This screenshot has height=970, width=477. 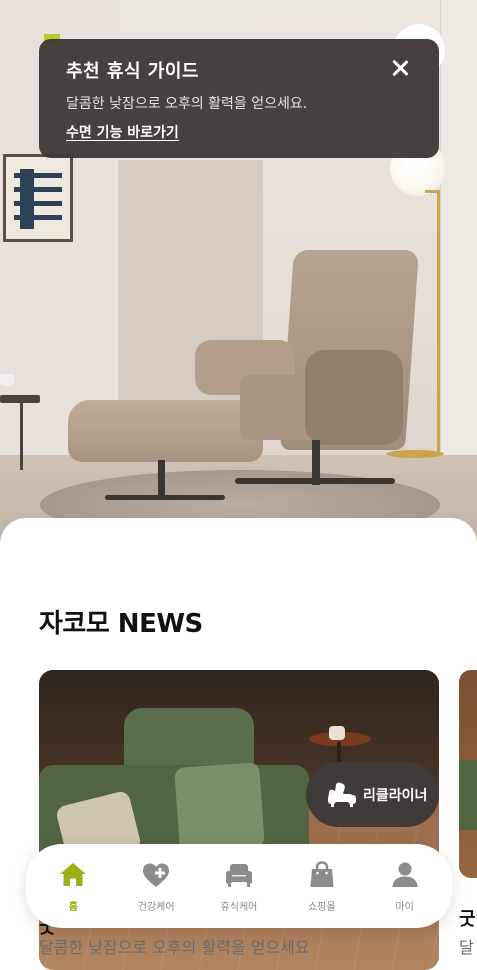 I want to click on close-icon, so click(x=400, y=68).